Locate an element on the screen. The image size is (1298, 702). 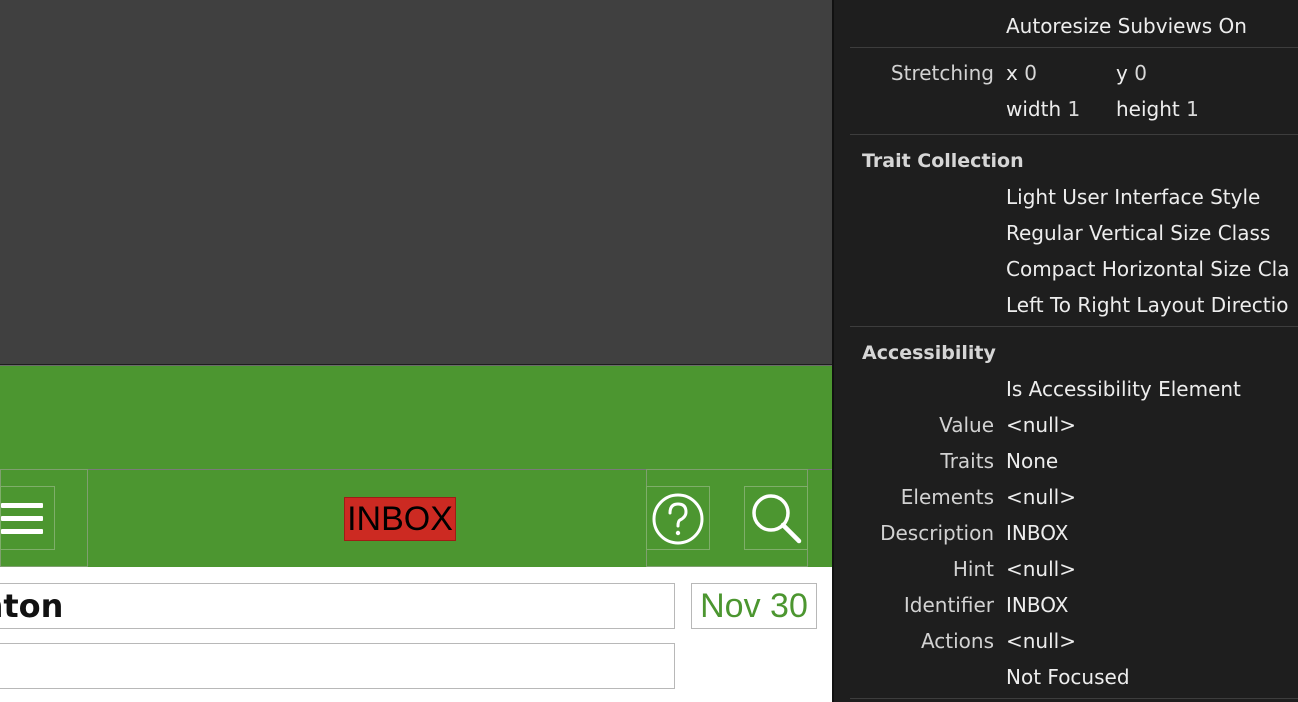
trait-item: Regular Vertical Size Class is located at coordinates (1138, 233).